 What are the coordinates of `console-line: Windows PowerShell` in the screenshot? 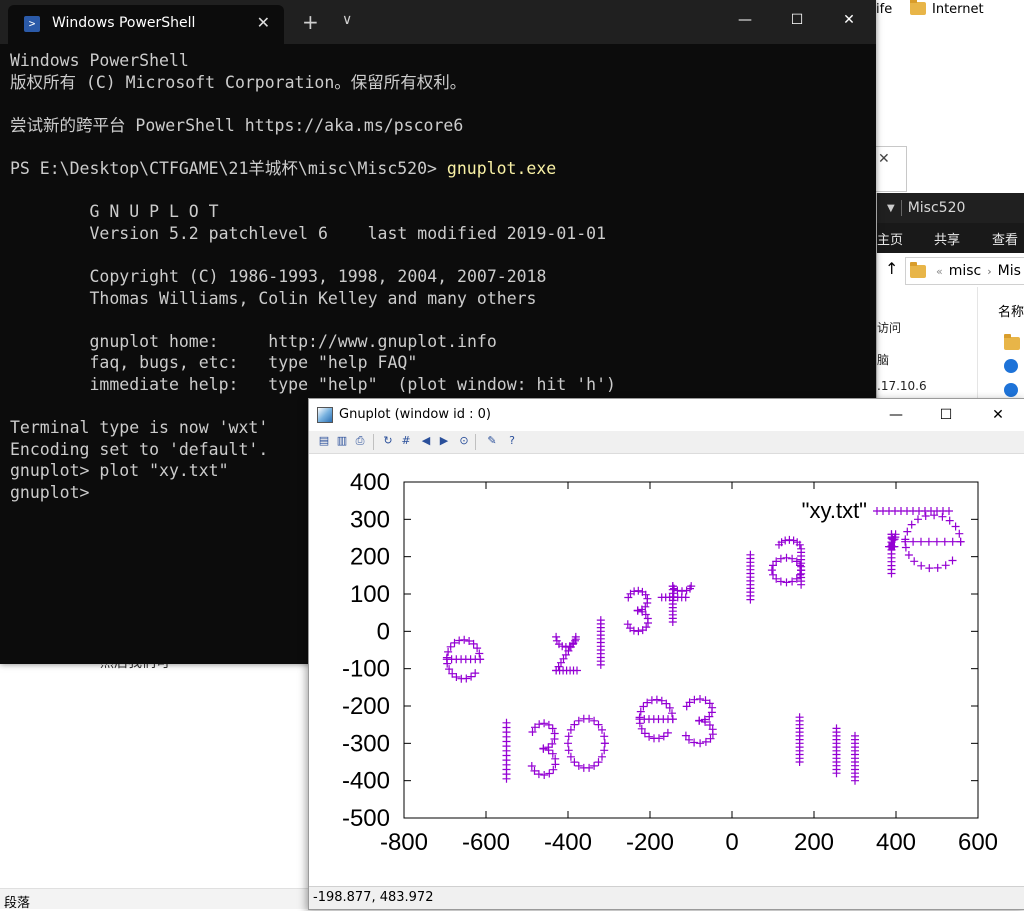 It's located at (99, 60).